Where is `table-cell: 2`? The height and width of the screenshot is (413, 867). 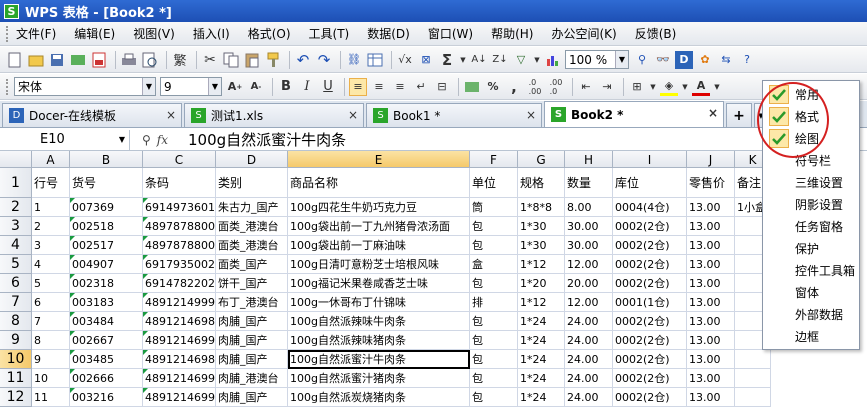 table-cell: 2 is located at coordinates (51, 226).